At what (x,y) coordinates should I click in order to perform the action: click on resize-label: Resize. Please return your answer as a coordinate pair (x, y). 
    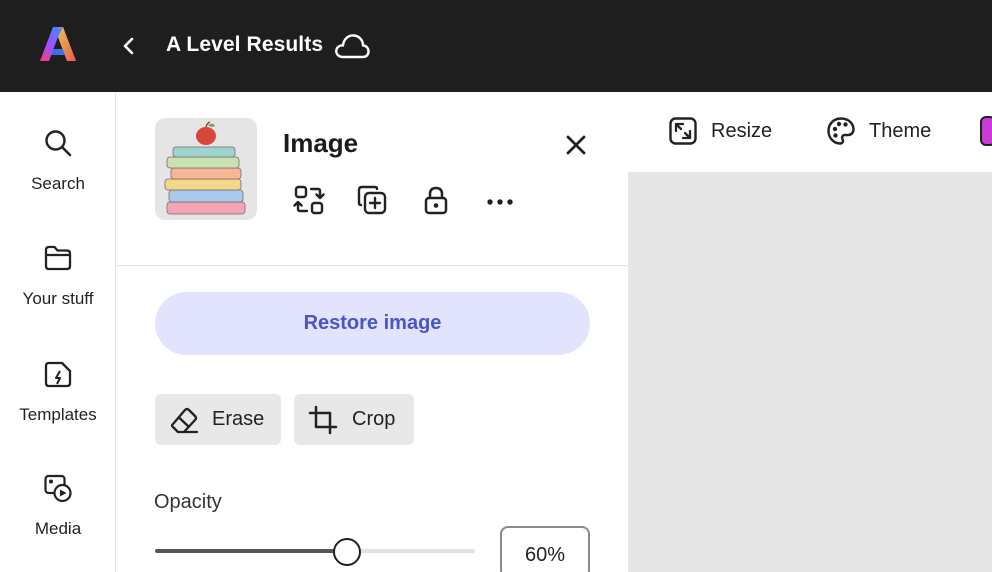
    Looking at the image, I should click on (742, 130).